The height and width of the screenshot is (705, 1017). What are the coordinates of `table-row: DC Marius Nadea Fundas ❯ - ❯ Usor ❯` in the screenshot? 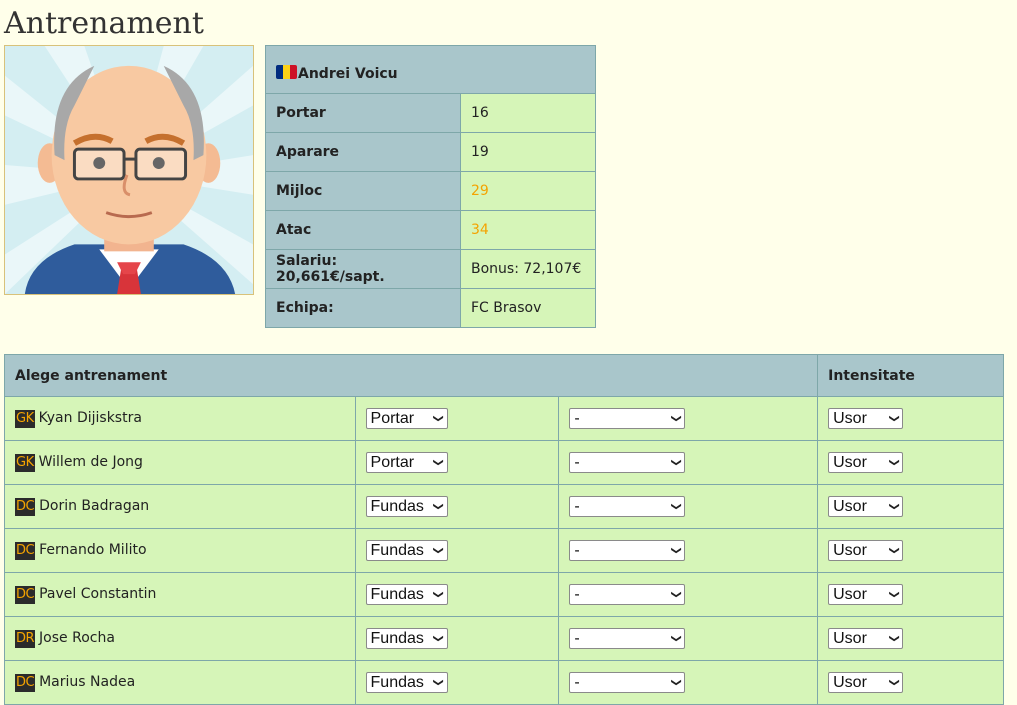 It's located at (504, 682).